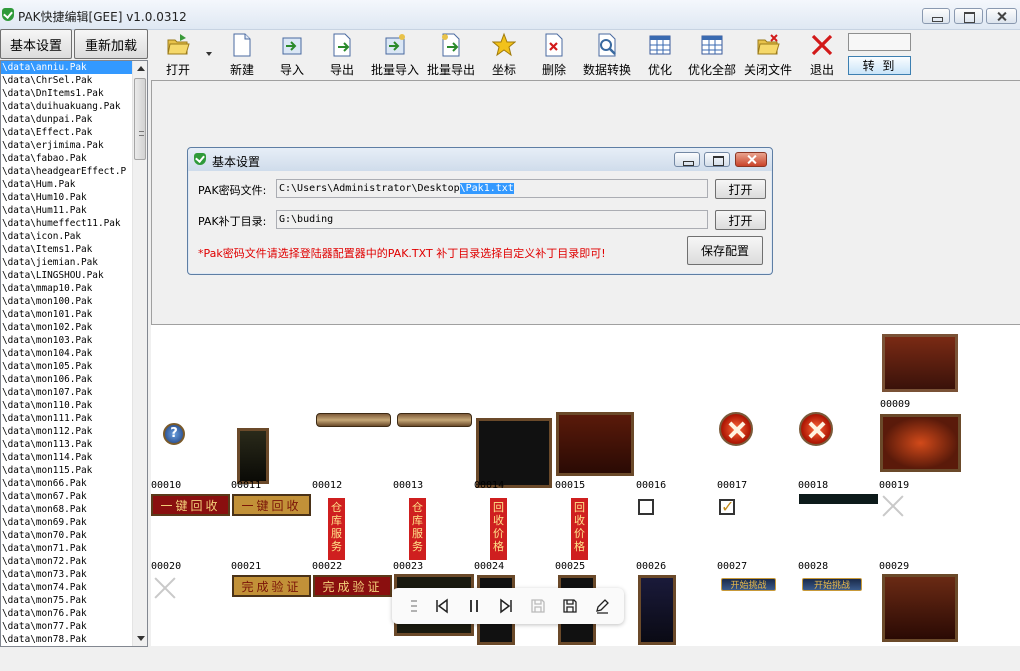 This screenshot has width=1020, height=671. I want to click on save-icon, so click(570, 606).